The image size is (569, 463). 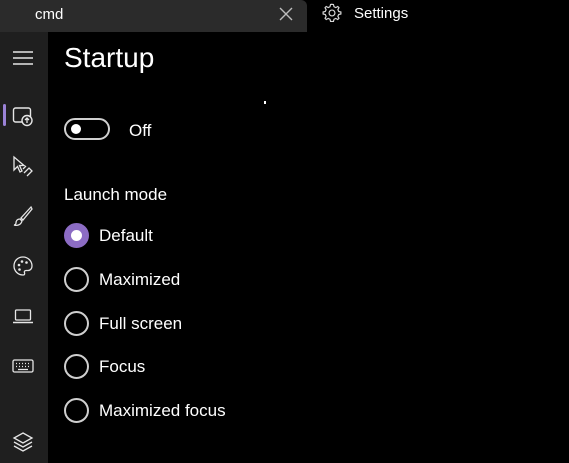 I want to click on launch-mode-label: Launch mode, so click(x=116, y=194).